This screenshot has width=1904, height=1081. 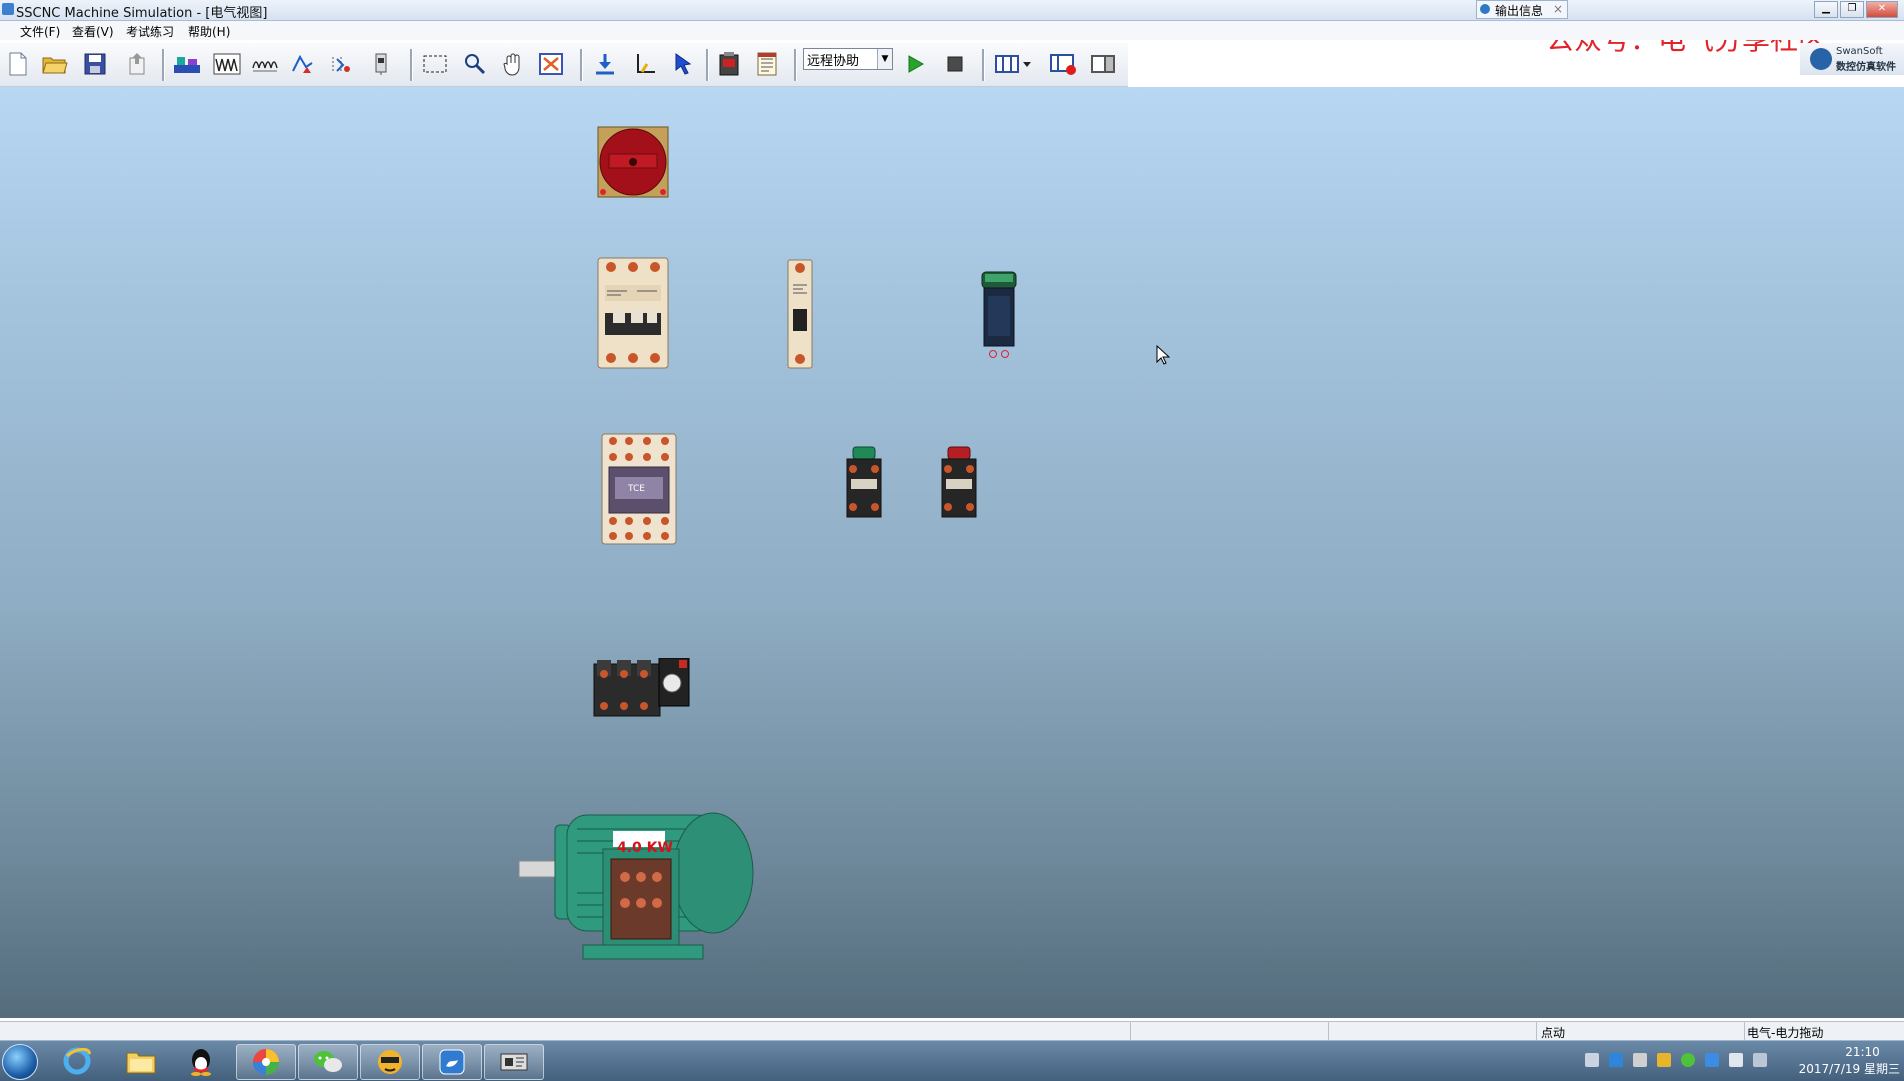 What do you see at coordinates (18, 64) in the screenshot?
I see `new-file-icon` at bounding box center [18, 64].